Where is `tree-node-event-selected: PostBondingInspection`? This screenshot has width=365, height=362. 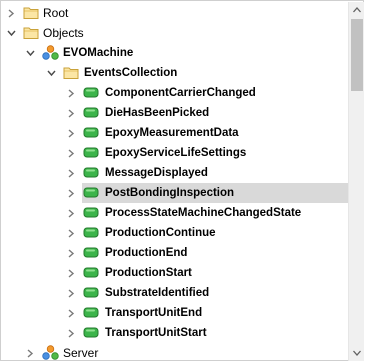
tree-node-event-selected: PostBondingInspection is located at coordinates (175, 193).